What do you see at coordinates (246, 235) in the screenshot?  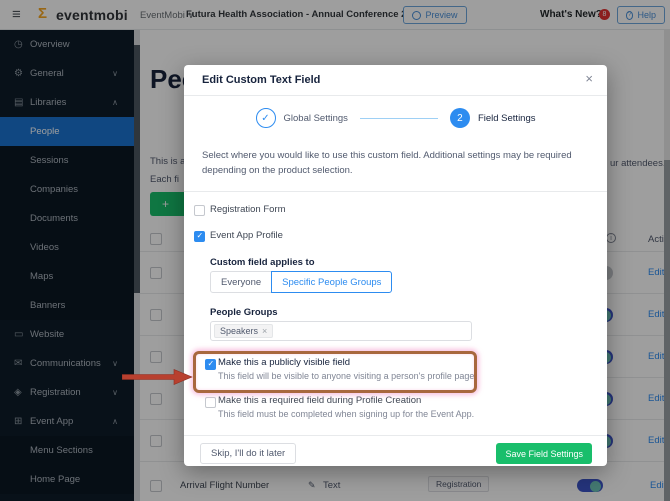 I see `event-app-profile-label: Event App Profile` at bounding box center [246, 235].